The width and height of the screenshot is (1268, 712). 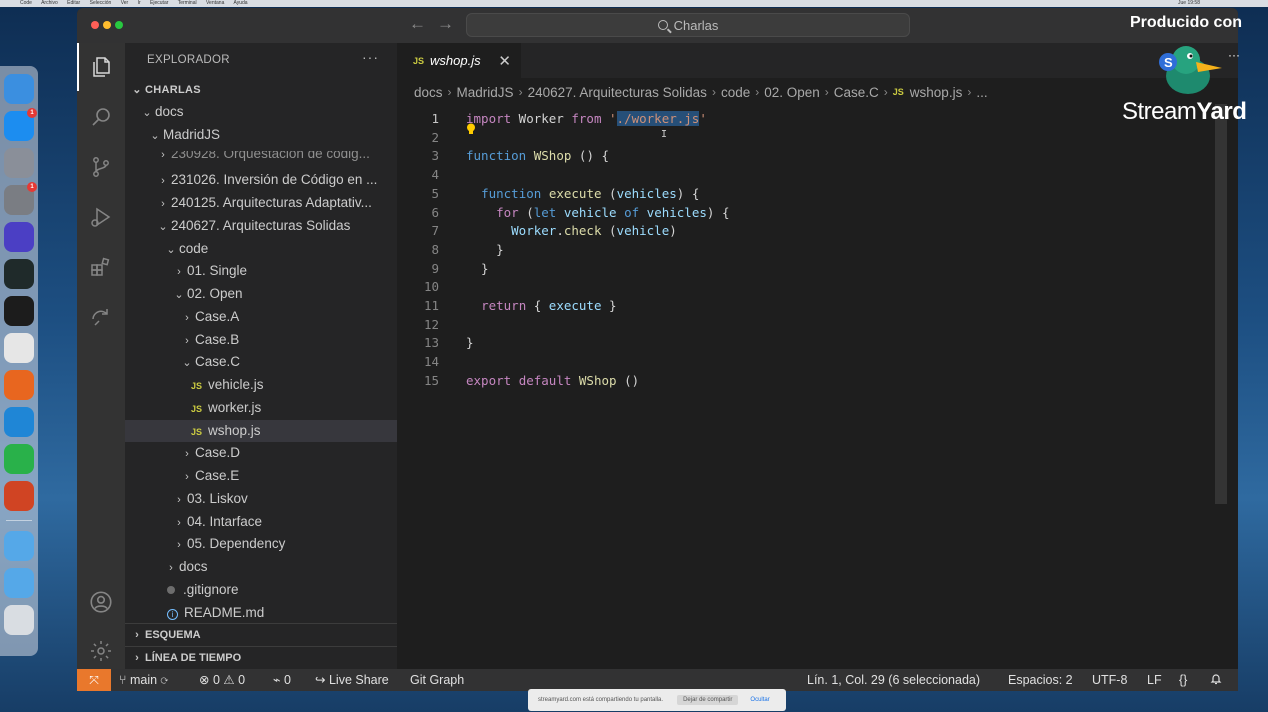 What do you see at coordinates (485, 92) in the screenshot?
I see `breadcrumb-item: MadridJS` at bounding box center [485, 92].